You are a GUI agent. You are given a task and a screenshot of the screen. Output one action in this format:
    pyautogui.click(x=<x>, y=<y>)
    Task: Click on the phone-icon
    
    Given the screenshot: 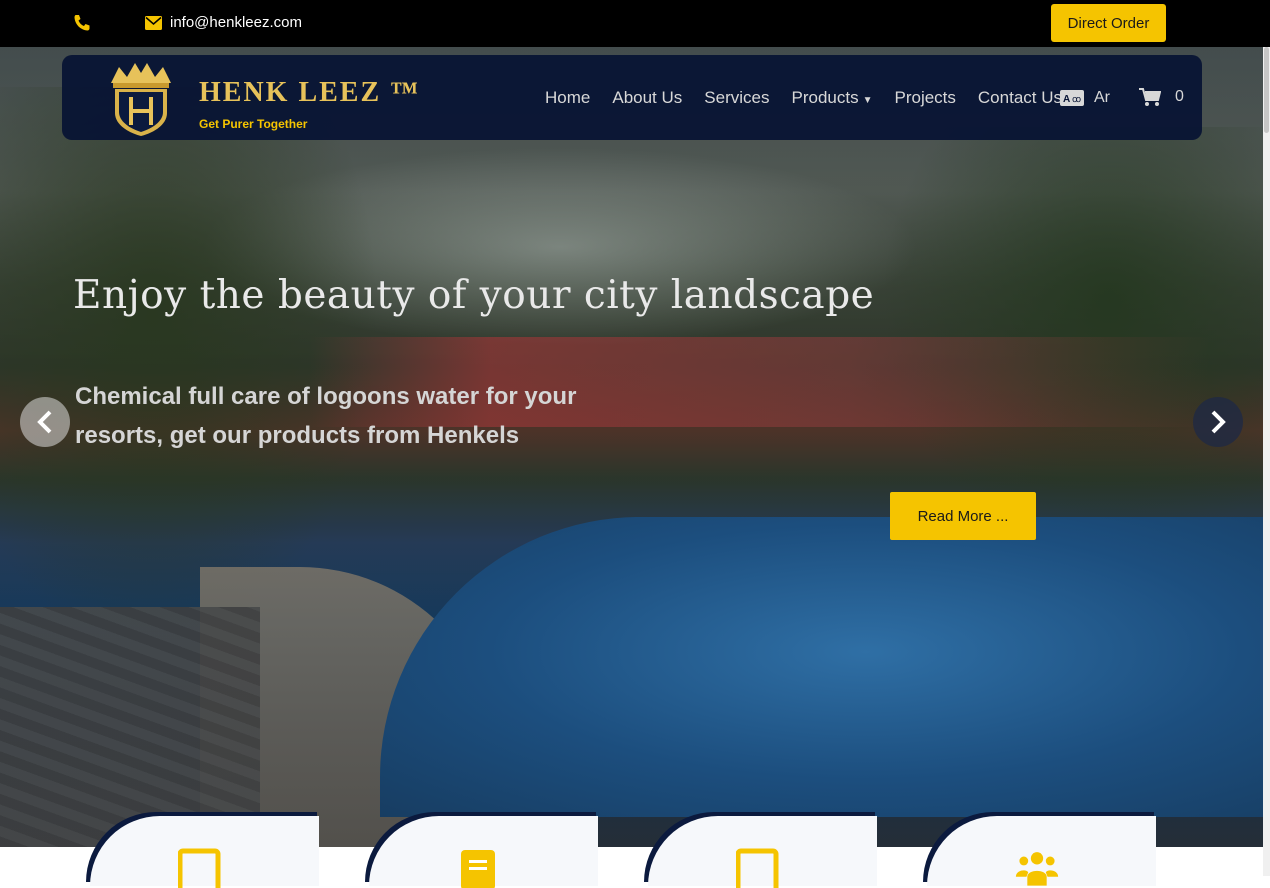 What is the action you would take?
    pyautogui.click(x=82, y=23)
    